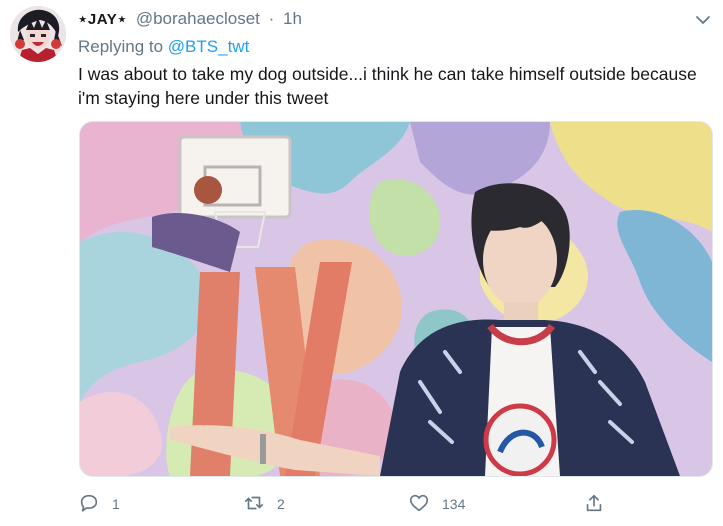 The width and height of the screenshot is (723, 526). Describe the element at coordinates (102, 19) in the screenshot. I see `display-name: ⋆JAY⋆` at that location.